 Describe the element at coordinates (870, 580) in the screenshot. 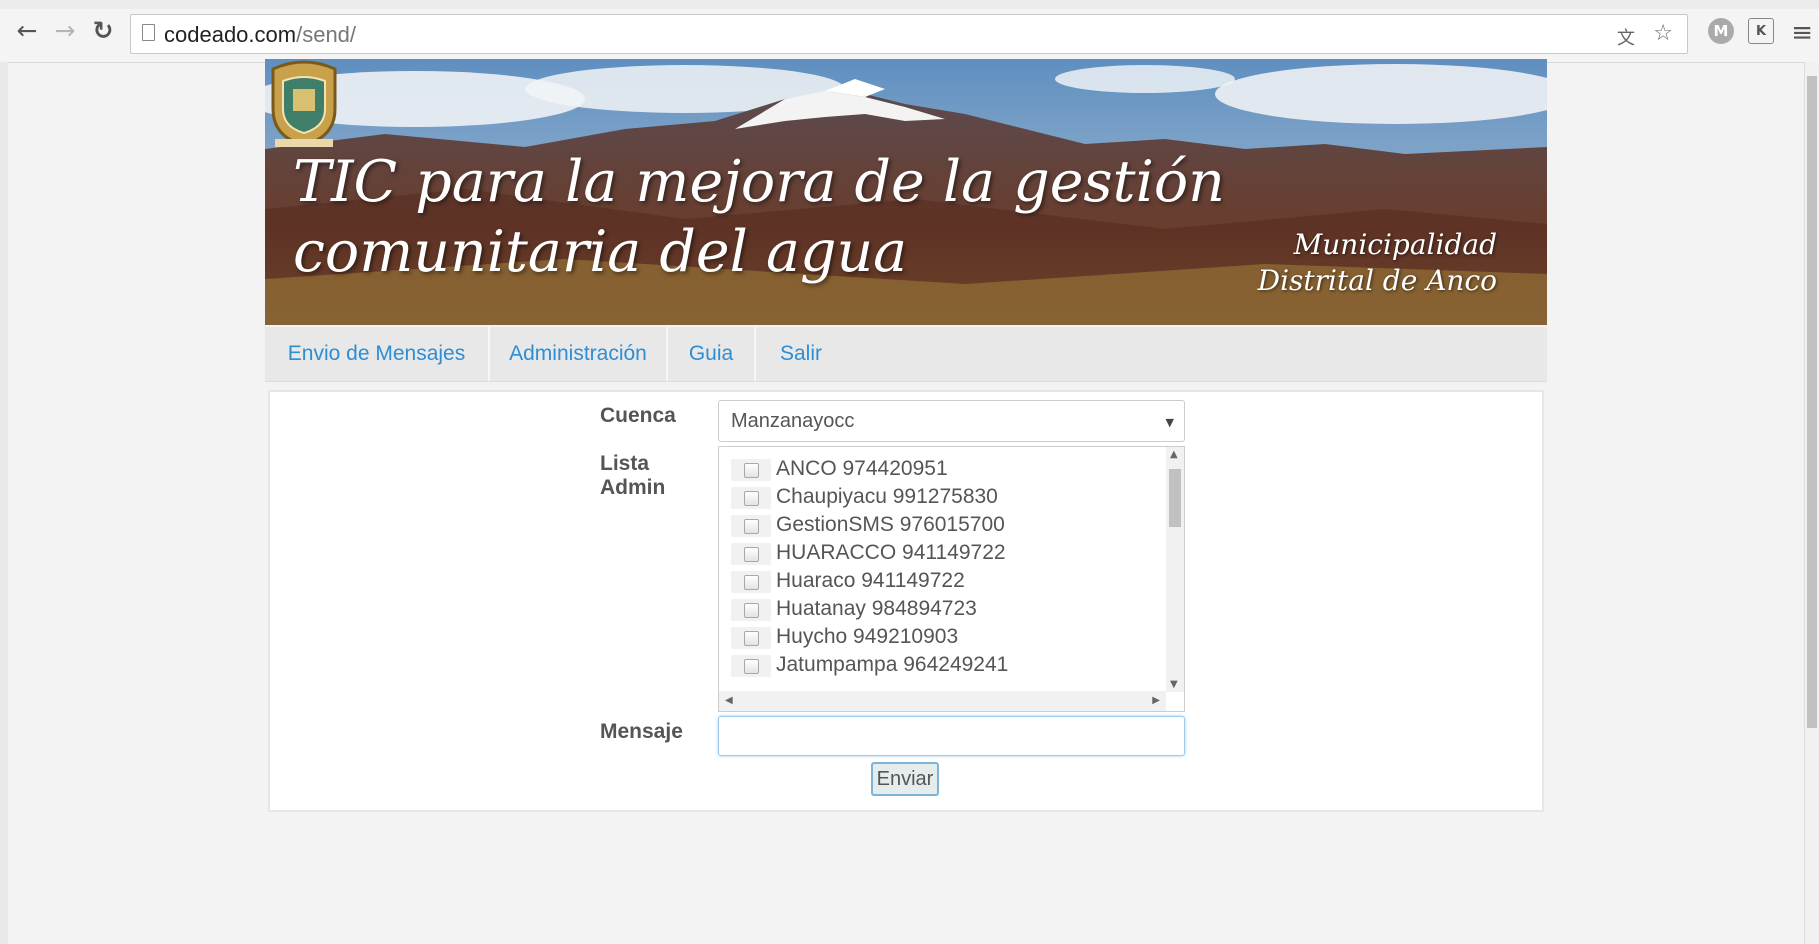

I see `admin-label: Huaraco 941149722` at that location.